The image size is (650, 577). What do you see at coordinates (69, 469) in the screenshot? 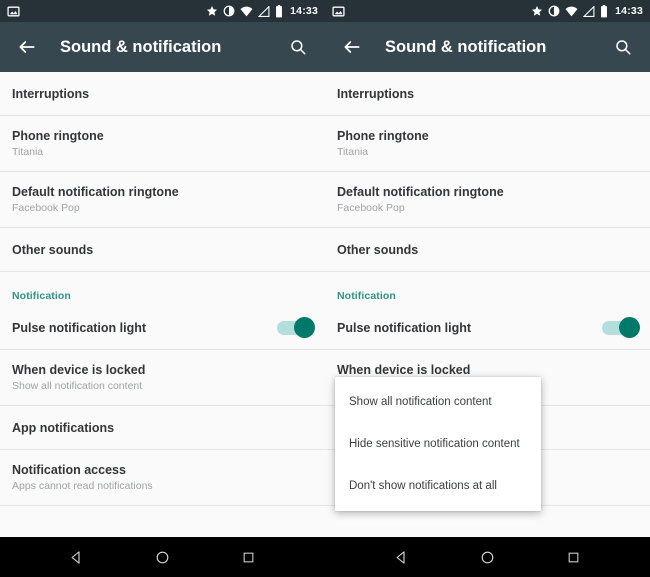
I see `list-item-title: Notification access` at bounding box center [69, 469].